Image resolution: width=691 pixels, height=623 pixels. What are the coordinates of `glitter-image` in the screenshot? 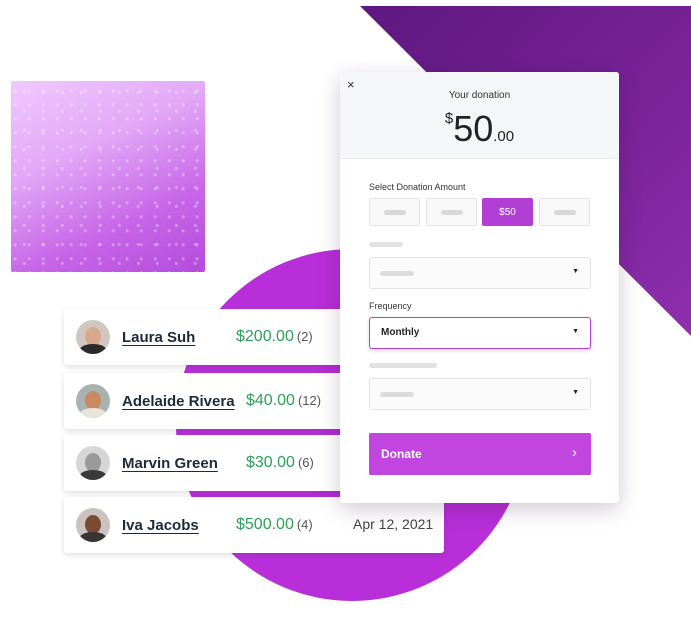 It's located at (108, 176).